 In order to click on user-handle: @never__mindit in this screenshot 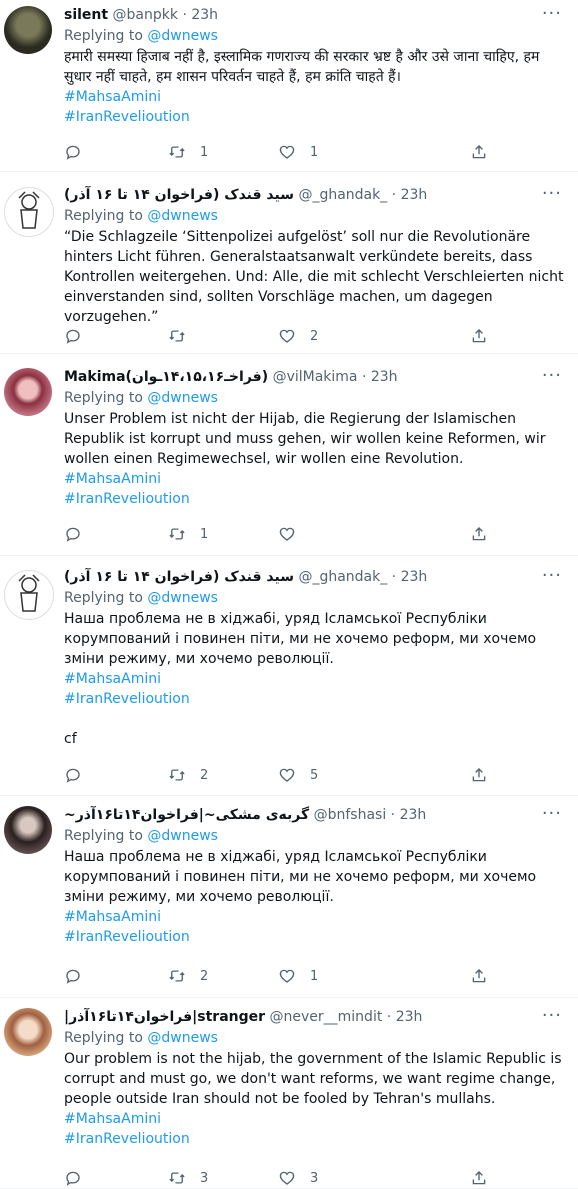, I will do `click(326, 1017)`.